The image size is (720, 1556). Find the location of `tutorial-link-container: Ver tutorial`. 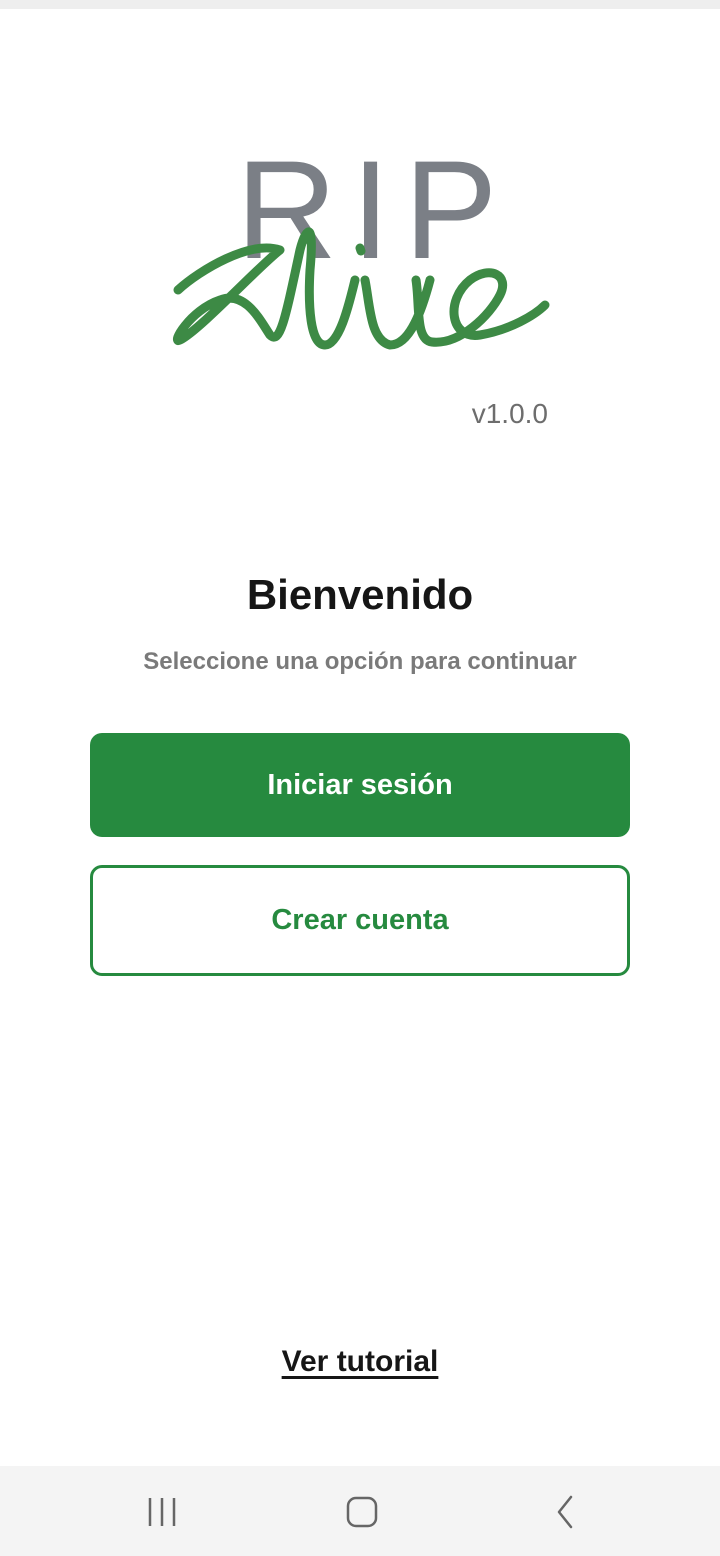

tutorial-link-container: Ver tutorial is located at coordinates (360, 1362).